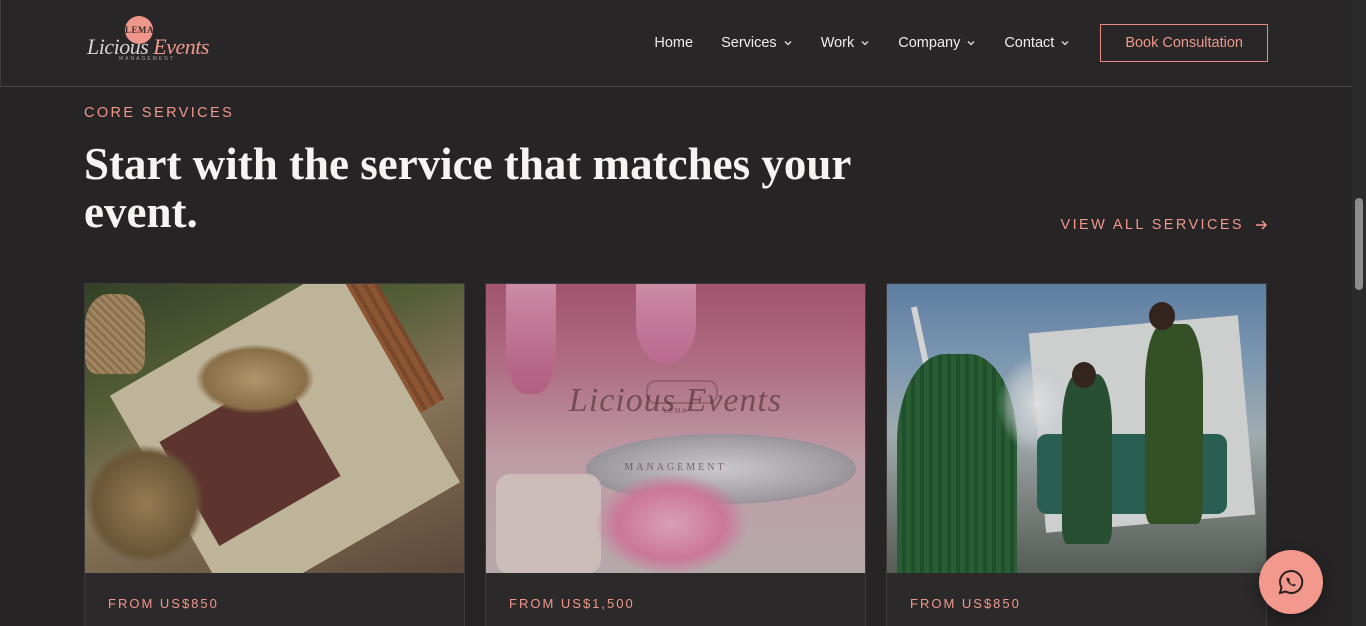 The height and width of the screenshot is (626, 1366). I want to click on service-card-price: FROM US$1,500, so click(572, 603).